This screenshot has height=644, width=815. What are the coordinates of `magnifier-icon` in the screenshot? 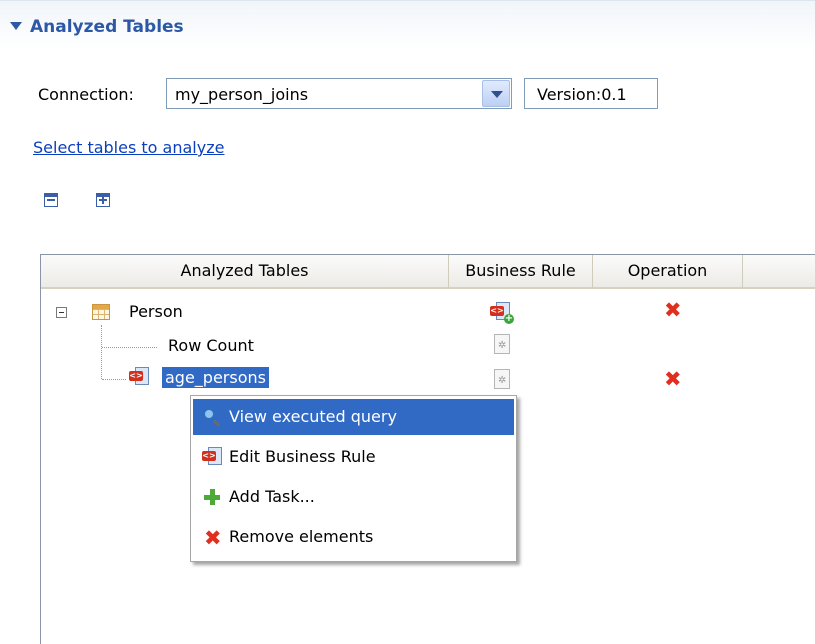 It's located at (212, 417).